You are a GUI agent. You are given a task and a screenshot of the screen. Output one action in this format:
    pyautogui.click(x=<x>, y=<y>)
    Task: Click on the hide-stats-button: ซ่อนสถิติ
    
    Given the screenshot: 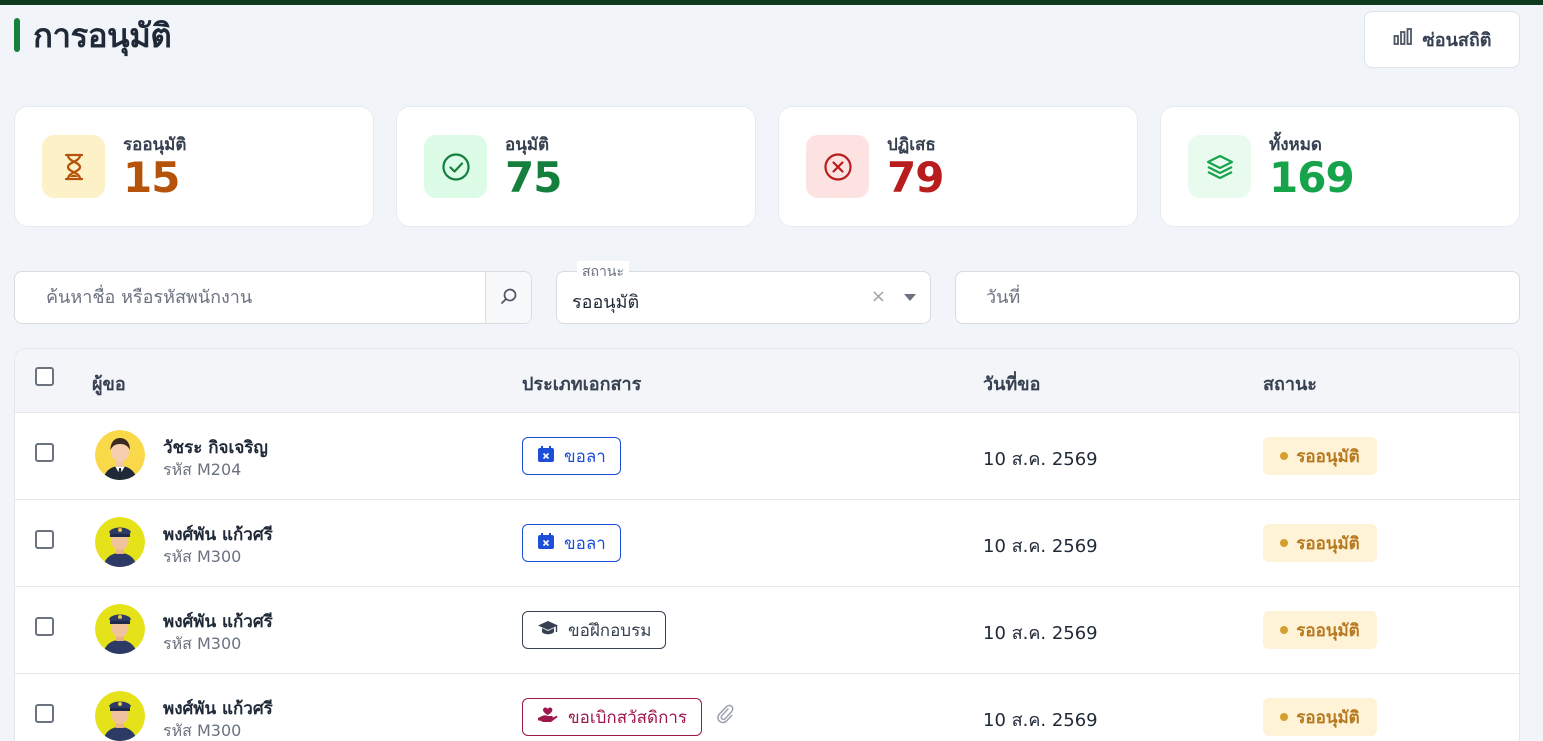 What is the action you would take?
    pyautogui.click(x=1442, y=39)
    